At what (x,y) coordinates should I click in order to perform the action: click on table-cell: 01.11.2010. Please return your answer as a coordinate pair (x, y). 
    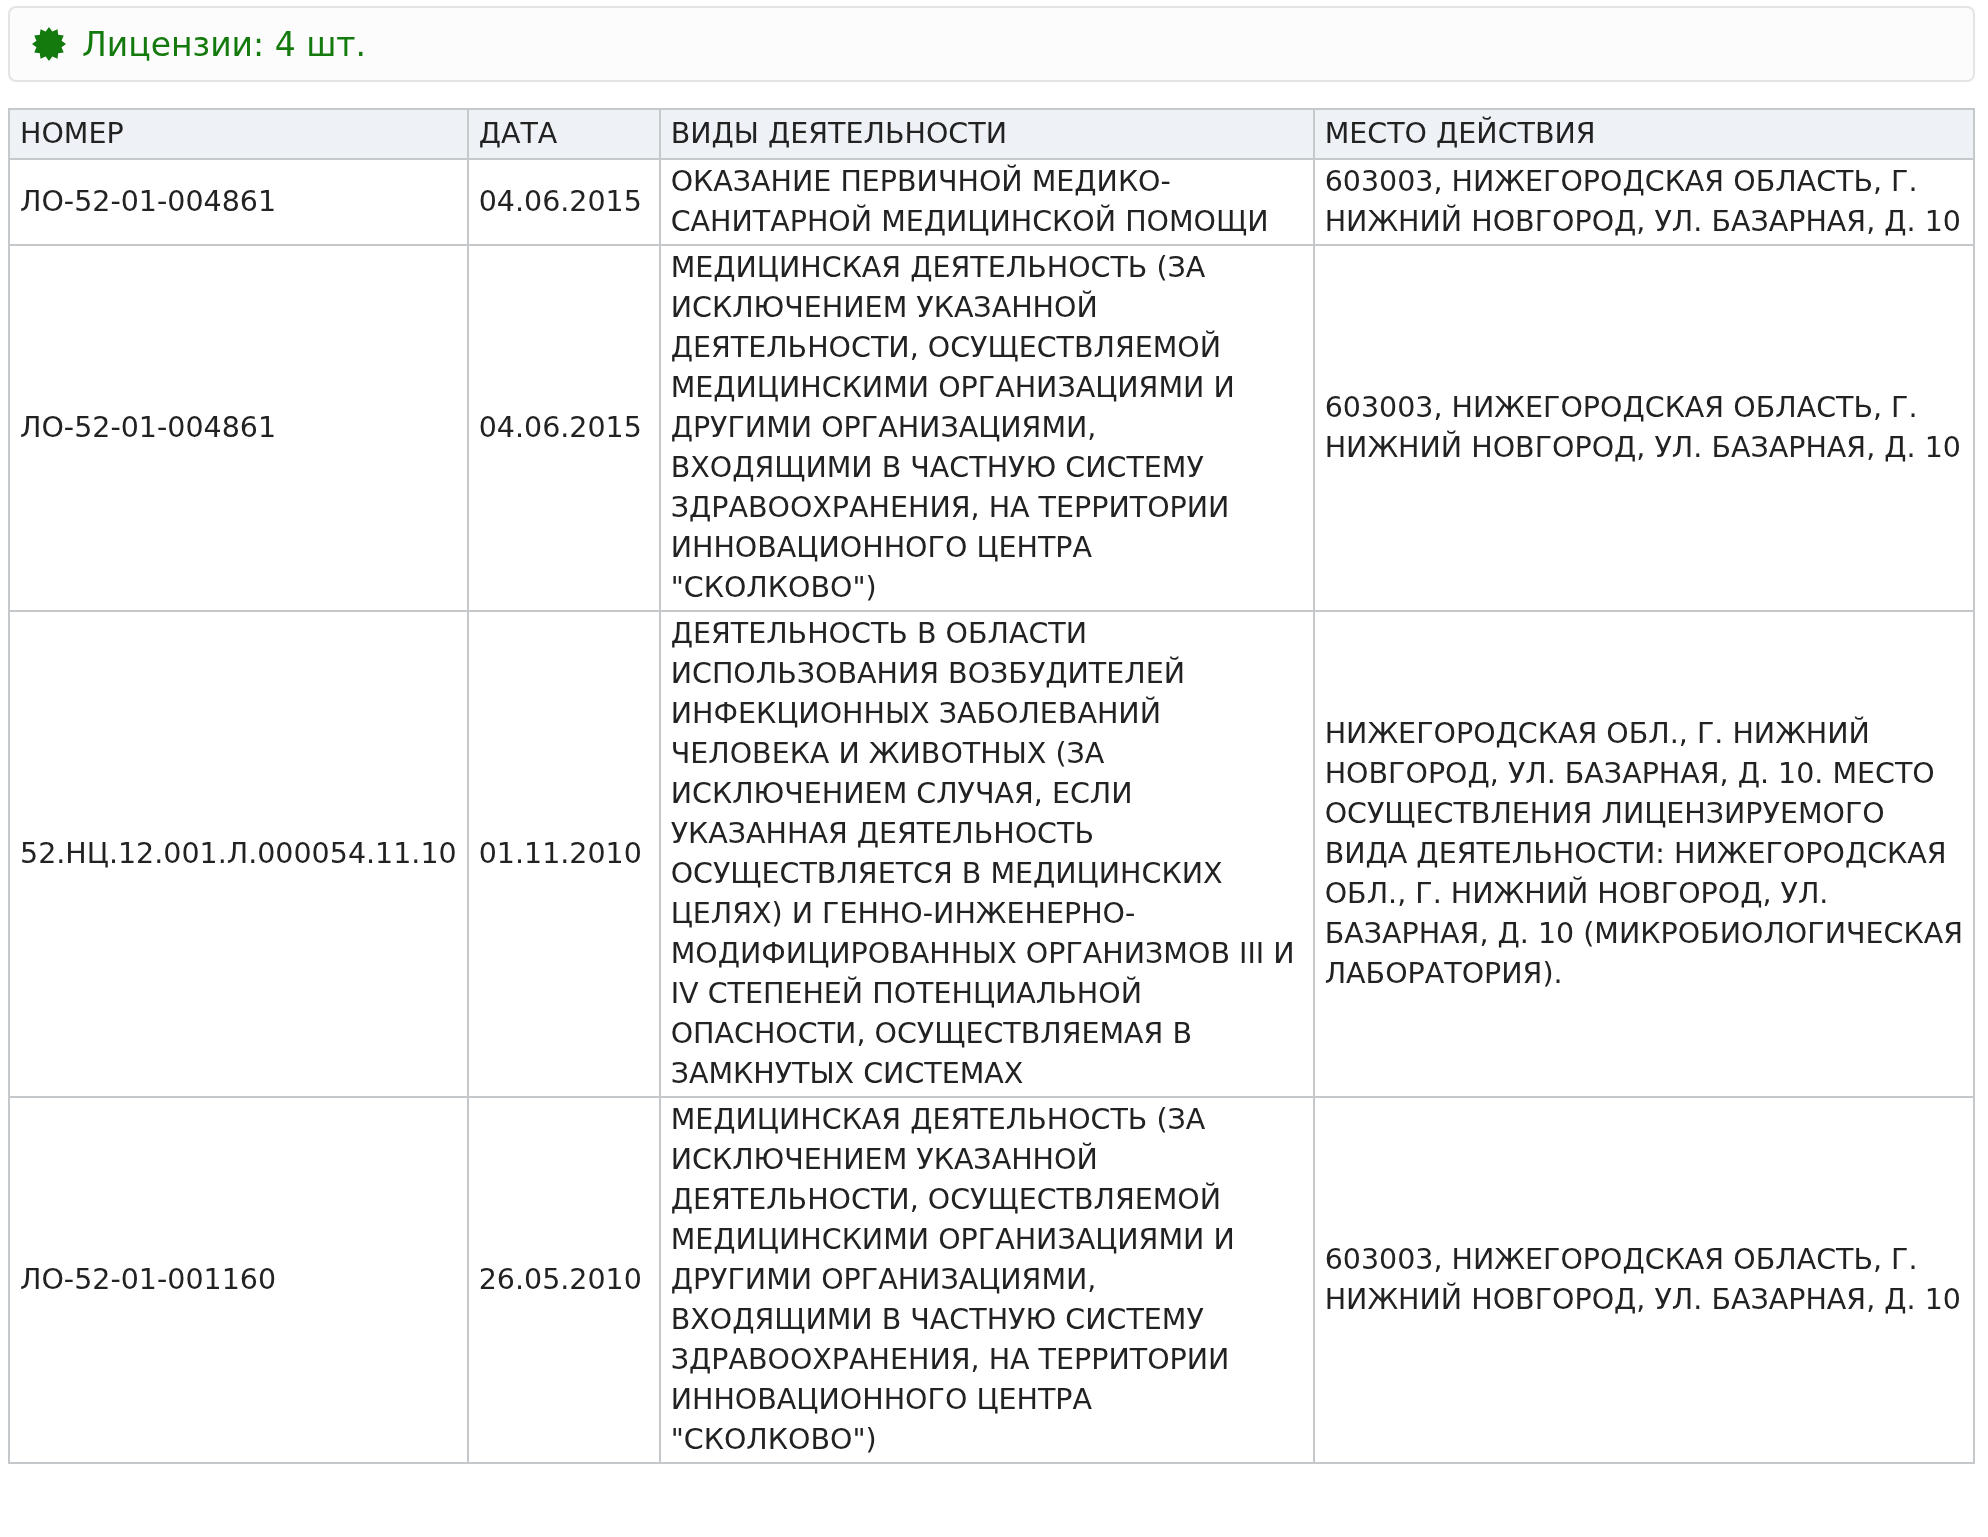
    Looking at the image, I should click on (563, 854).